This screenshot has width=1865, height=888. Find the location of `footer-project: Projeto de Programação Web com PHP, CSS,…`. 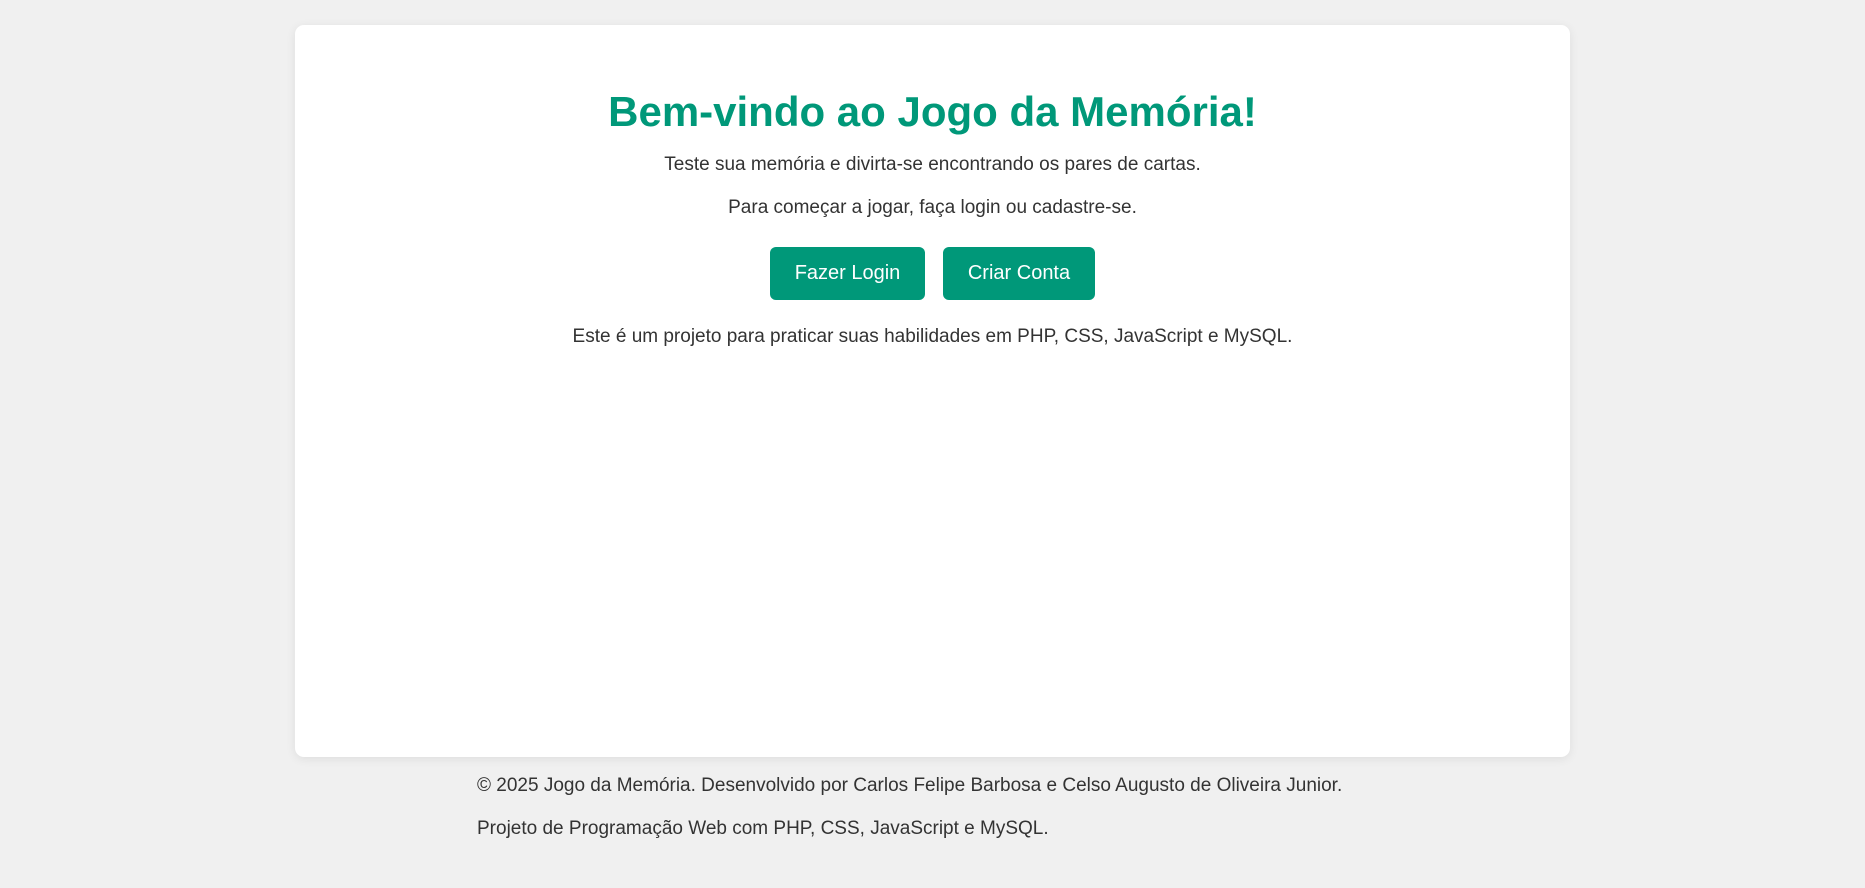

footer-project: Projeto de Programação Web com PHP, CSS,… is located at coordinates (763, 828).